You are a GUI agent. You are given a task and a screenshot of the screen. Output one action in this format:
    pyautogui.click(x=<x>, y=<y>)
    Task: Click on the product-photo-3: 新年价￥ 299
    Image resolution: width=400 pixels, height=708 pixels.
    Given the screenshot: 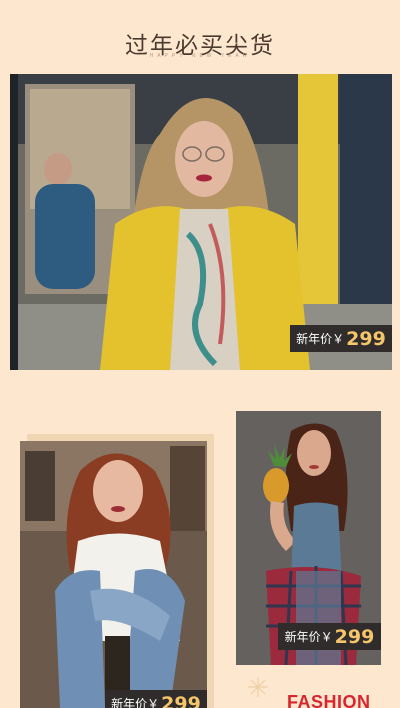 What is the action you would take?
    pyautogui.click(x=308, y=538)
    